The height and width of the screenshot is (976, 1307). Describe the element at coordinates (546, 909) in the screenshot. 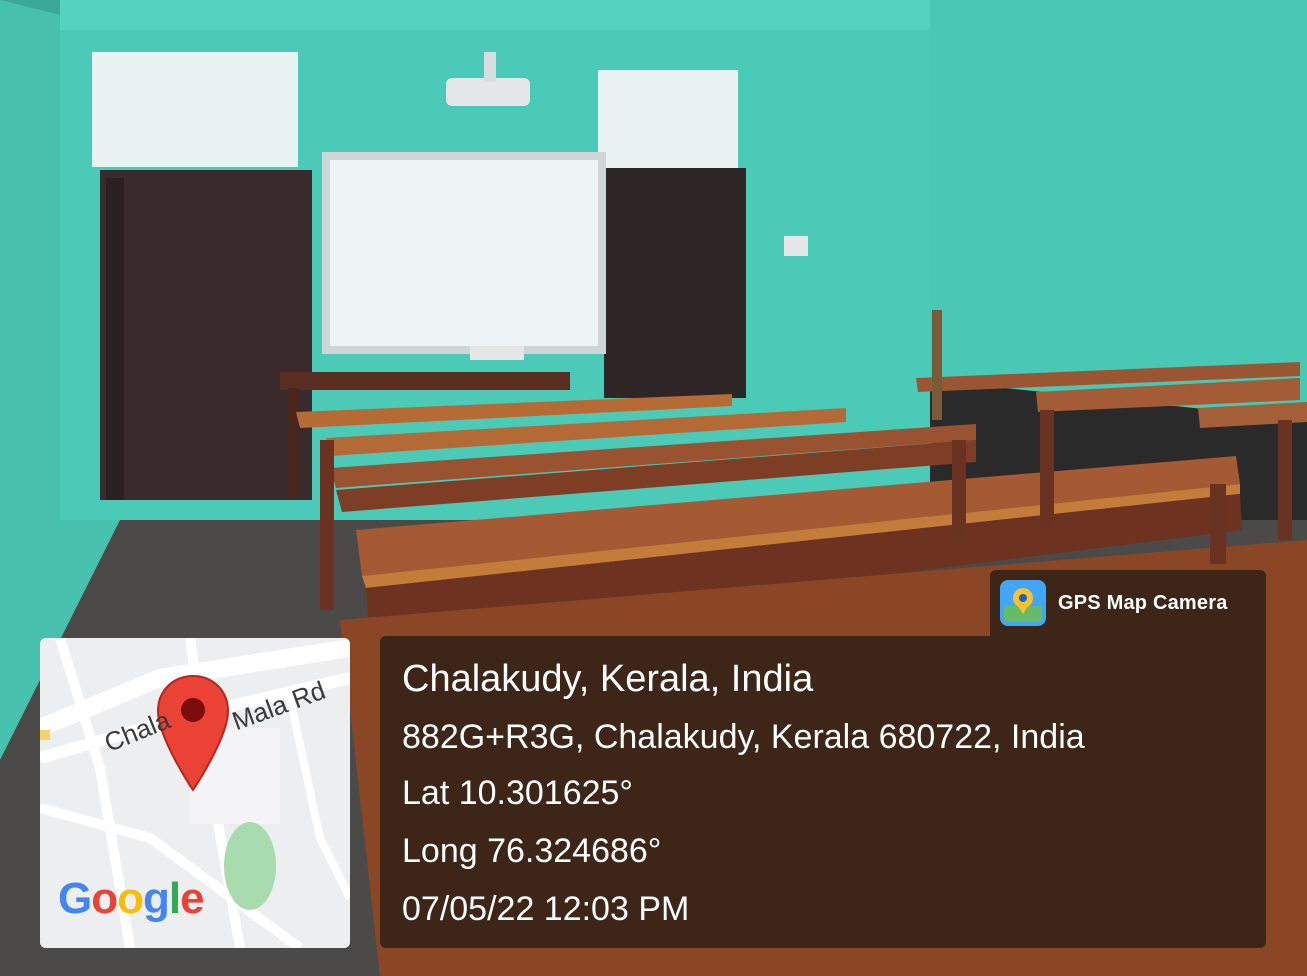

I see `datetime: 07/05/22 12:03 PM` at that location.